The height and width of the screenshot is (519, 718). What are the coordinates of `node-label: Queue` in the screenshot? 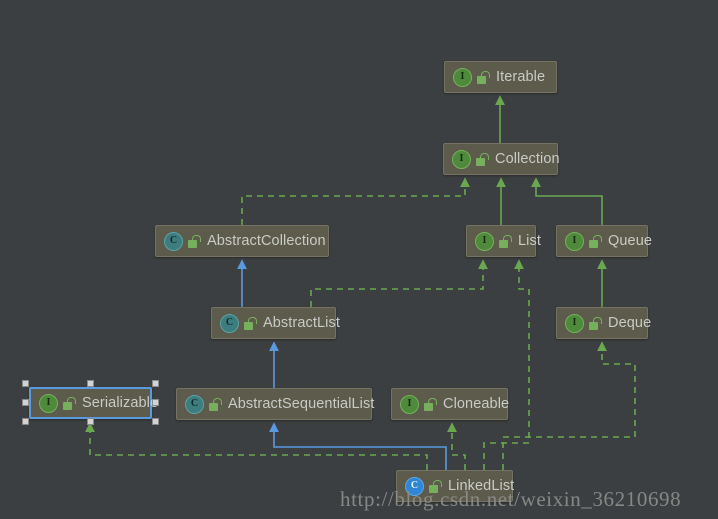 It's located at (630, 241).